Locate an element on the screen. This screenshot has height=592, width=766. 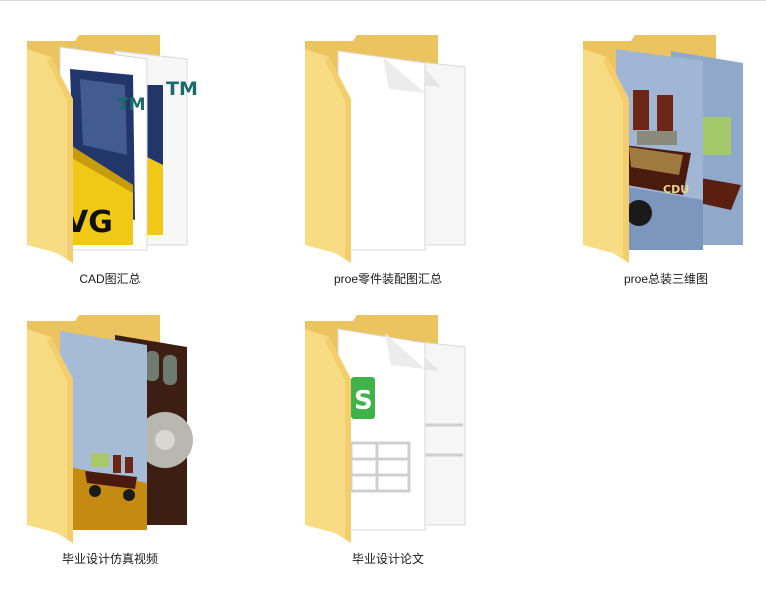
folder-item-thesis: S 毕业设计论文 is located at coordinates (388, 440).